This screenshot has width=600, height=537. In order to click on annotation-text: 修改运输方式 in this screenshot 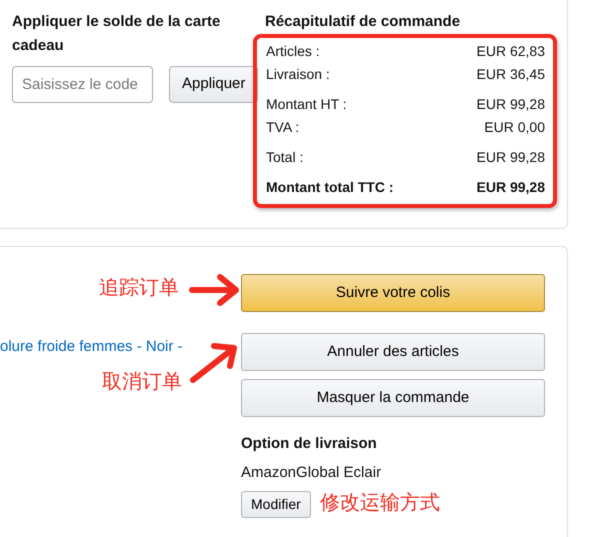, I will do `click(380, 503)`.